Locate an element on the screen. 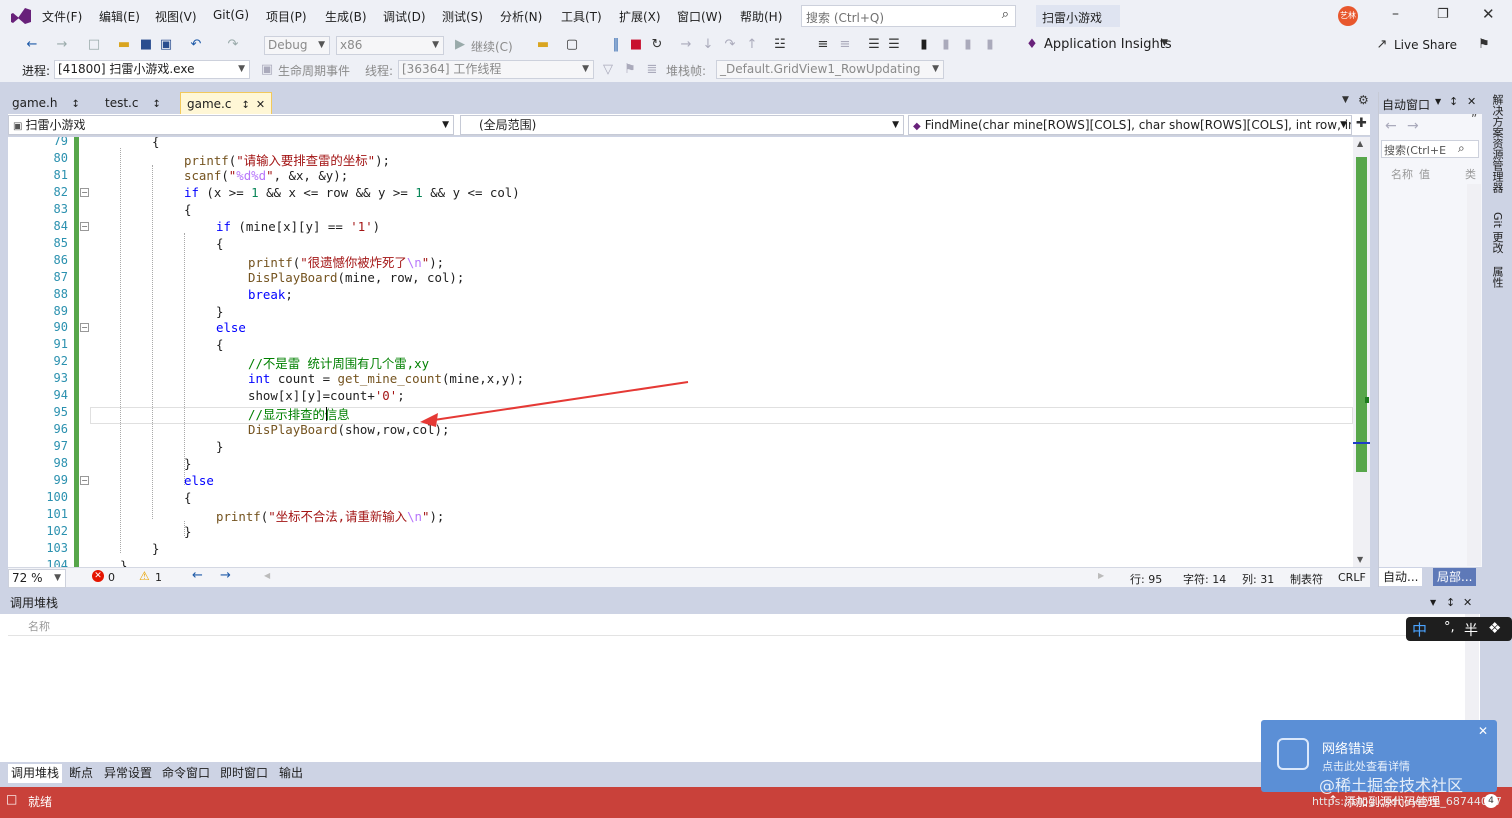 The height and width of the screenshot is (818, 1512). tab-breakpoints: 断点 is located at coordinates (81, 773).